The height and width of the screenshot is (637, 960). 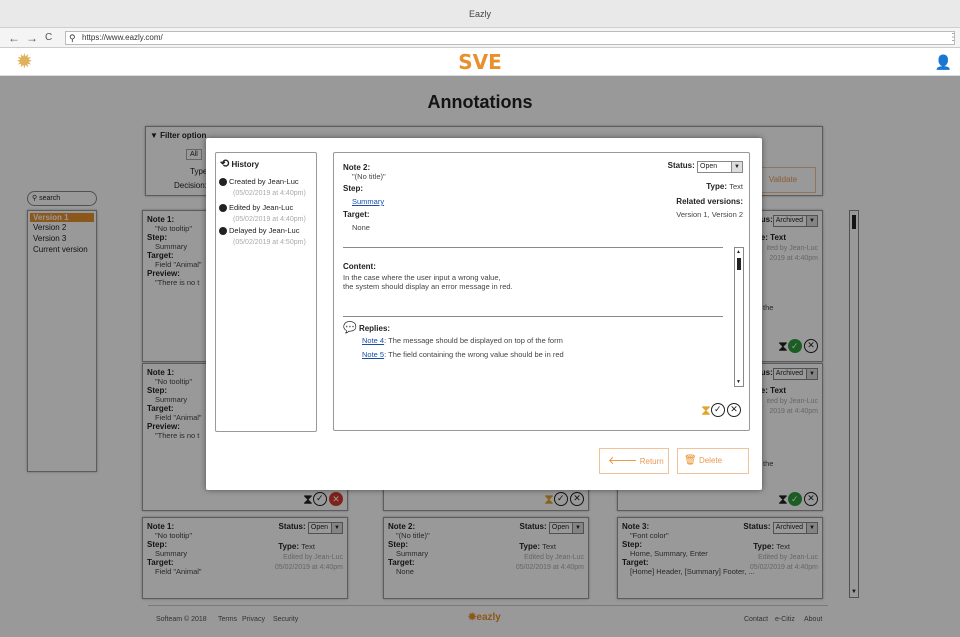 I want to click on history-title: History, so click(x=245, y=164).